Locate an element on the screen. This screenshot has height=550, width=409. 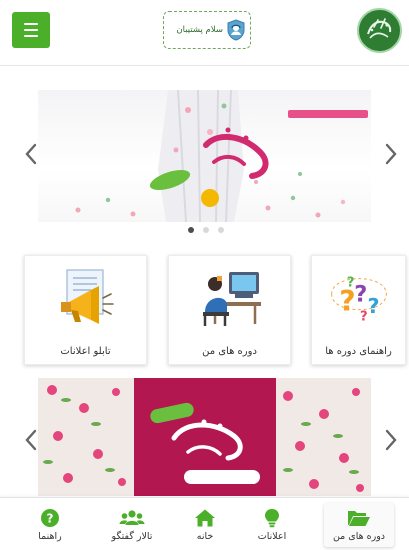
slider2-next-button is located at coordinates (391, 440).